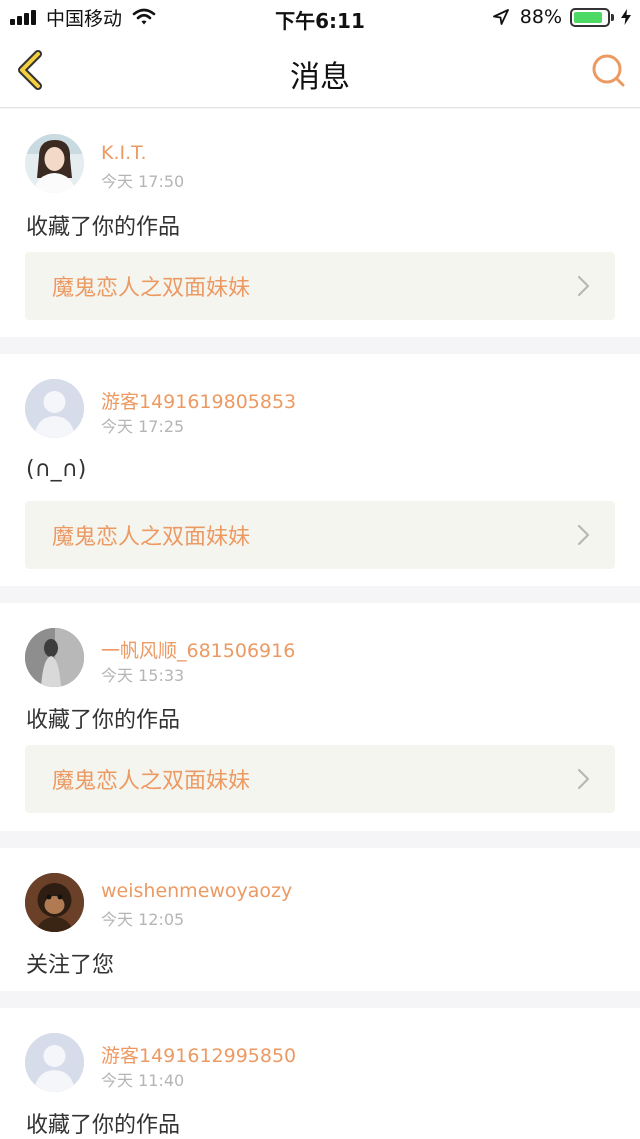  I want to click on search-icon, so click(608, 70).